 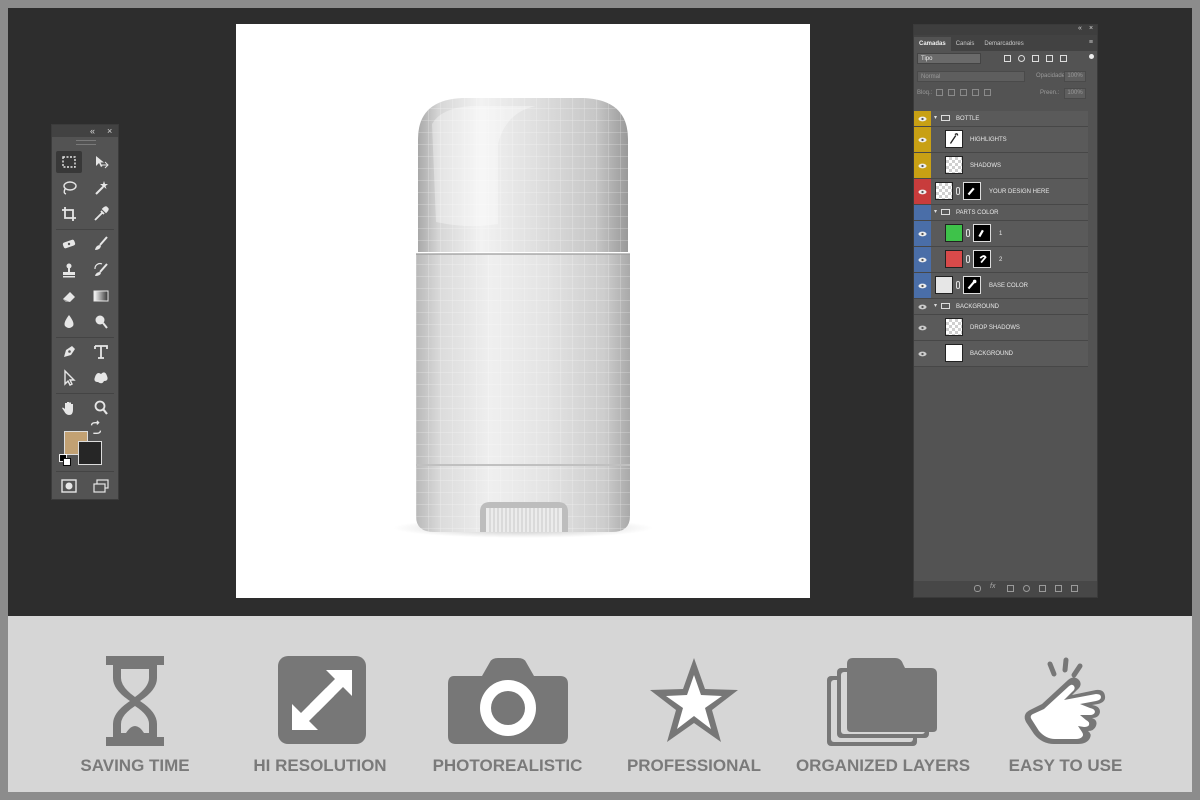 What do you see at coordinates (69, 162) in the screenshot?
I see `rectangular-marquee-icon` at bounding box center [69, 162].